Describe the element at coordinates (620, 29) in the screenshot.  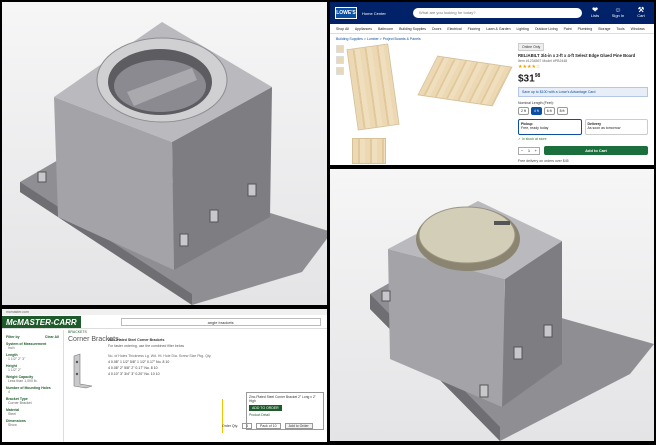
I see `nav-item: Tools` at that location.